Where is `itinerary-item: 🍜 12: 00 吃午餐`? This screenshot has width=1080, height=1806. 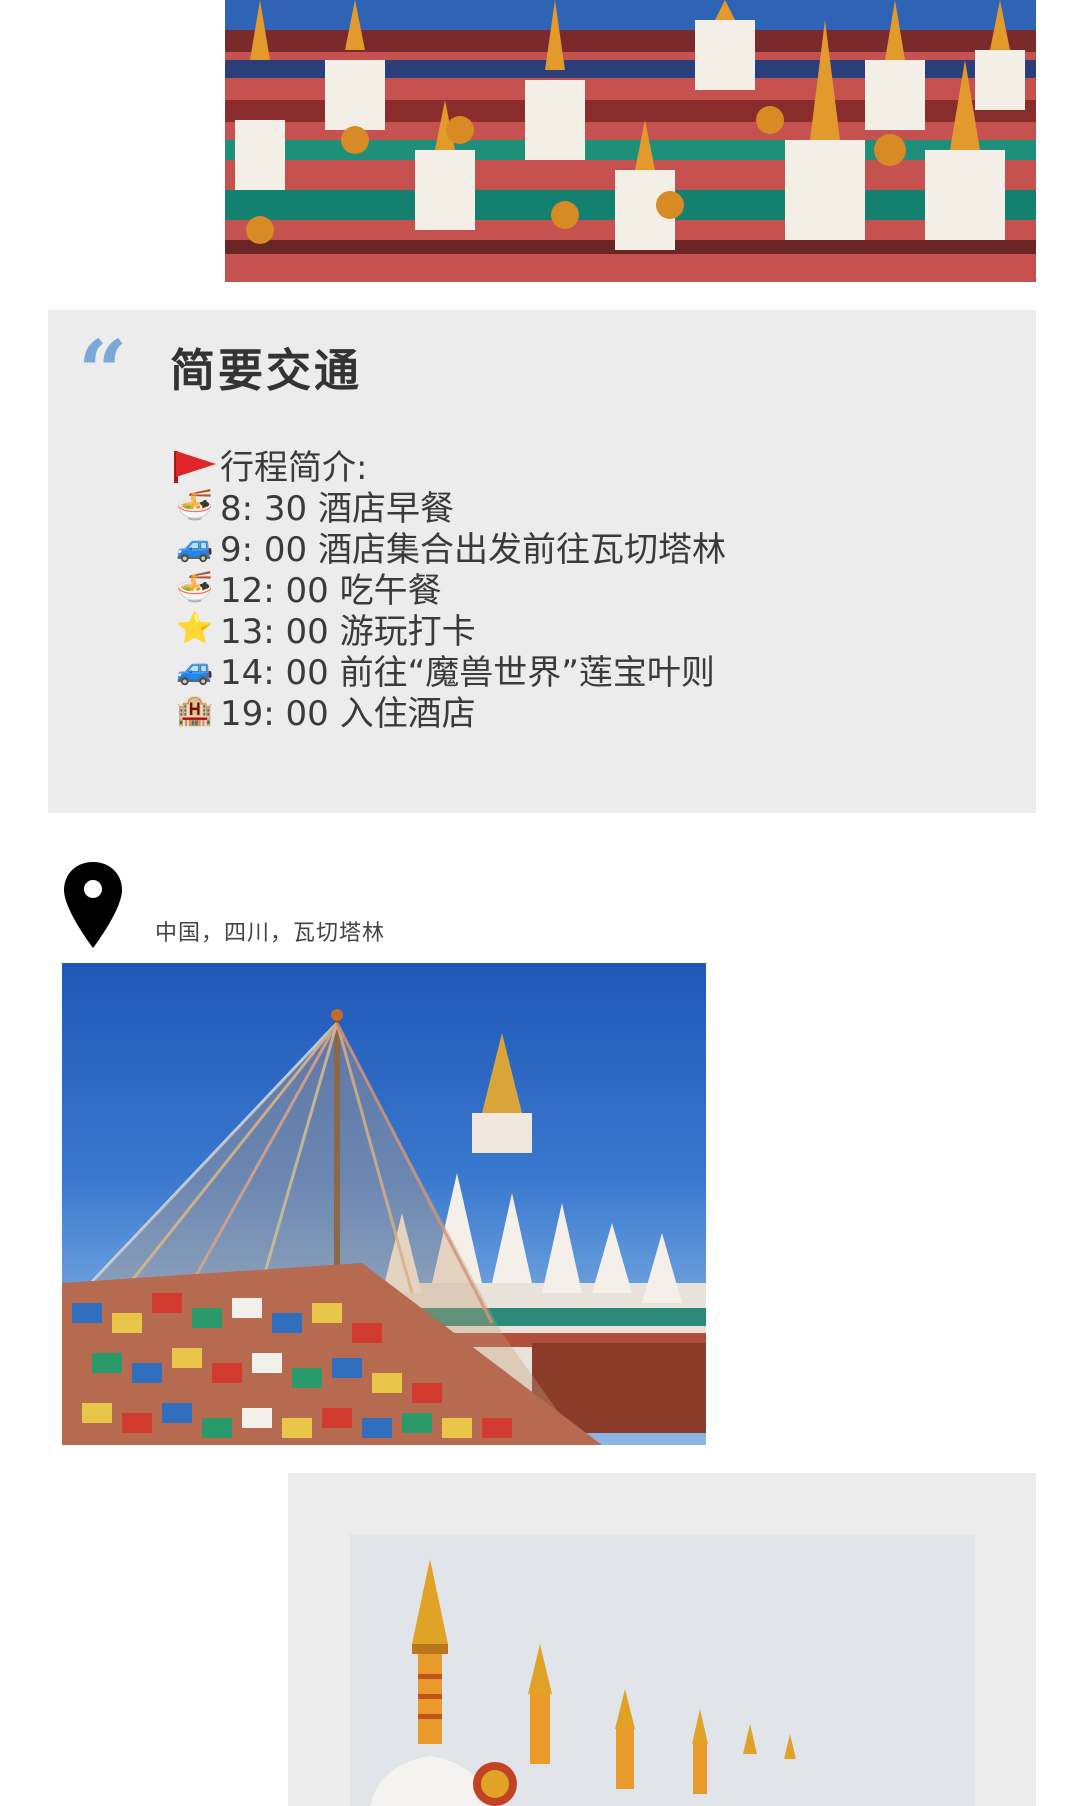 itinerary-item: 🍜 12: 00 吃午餐 is located at coordinates (448, 589).